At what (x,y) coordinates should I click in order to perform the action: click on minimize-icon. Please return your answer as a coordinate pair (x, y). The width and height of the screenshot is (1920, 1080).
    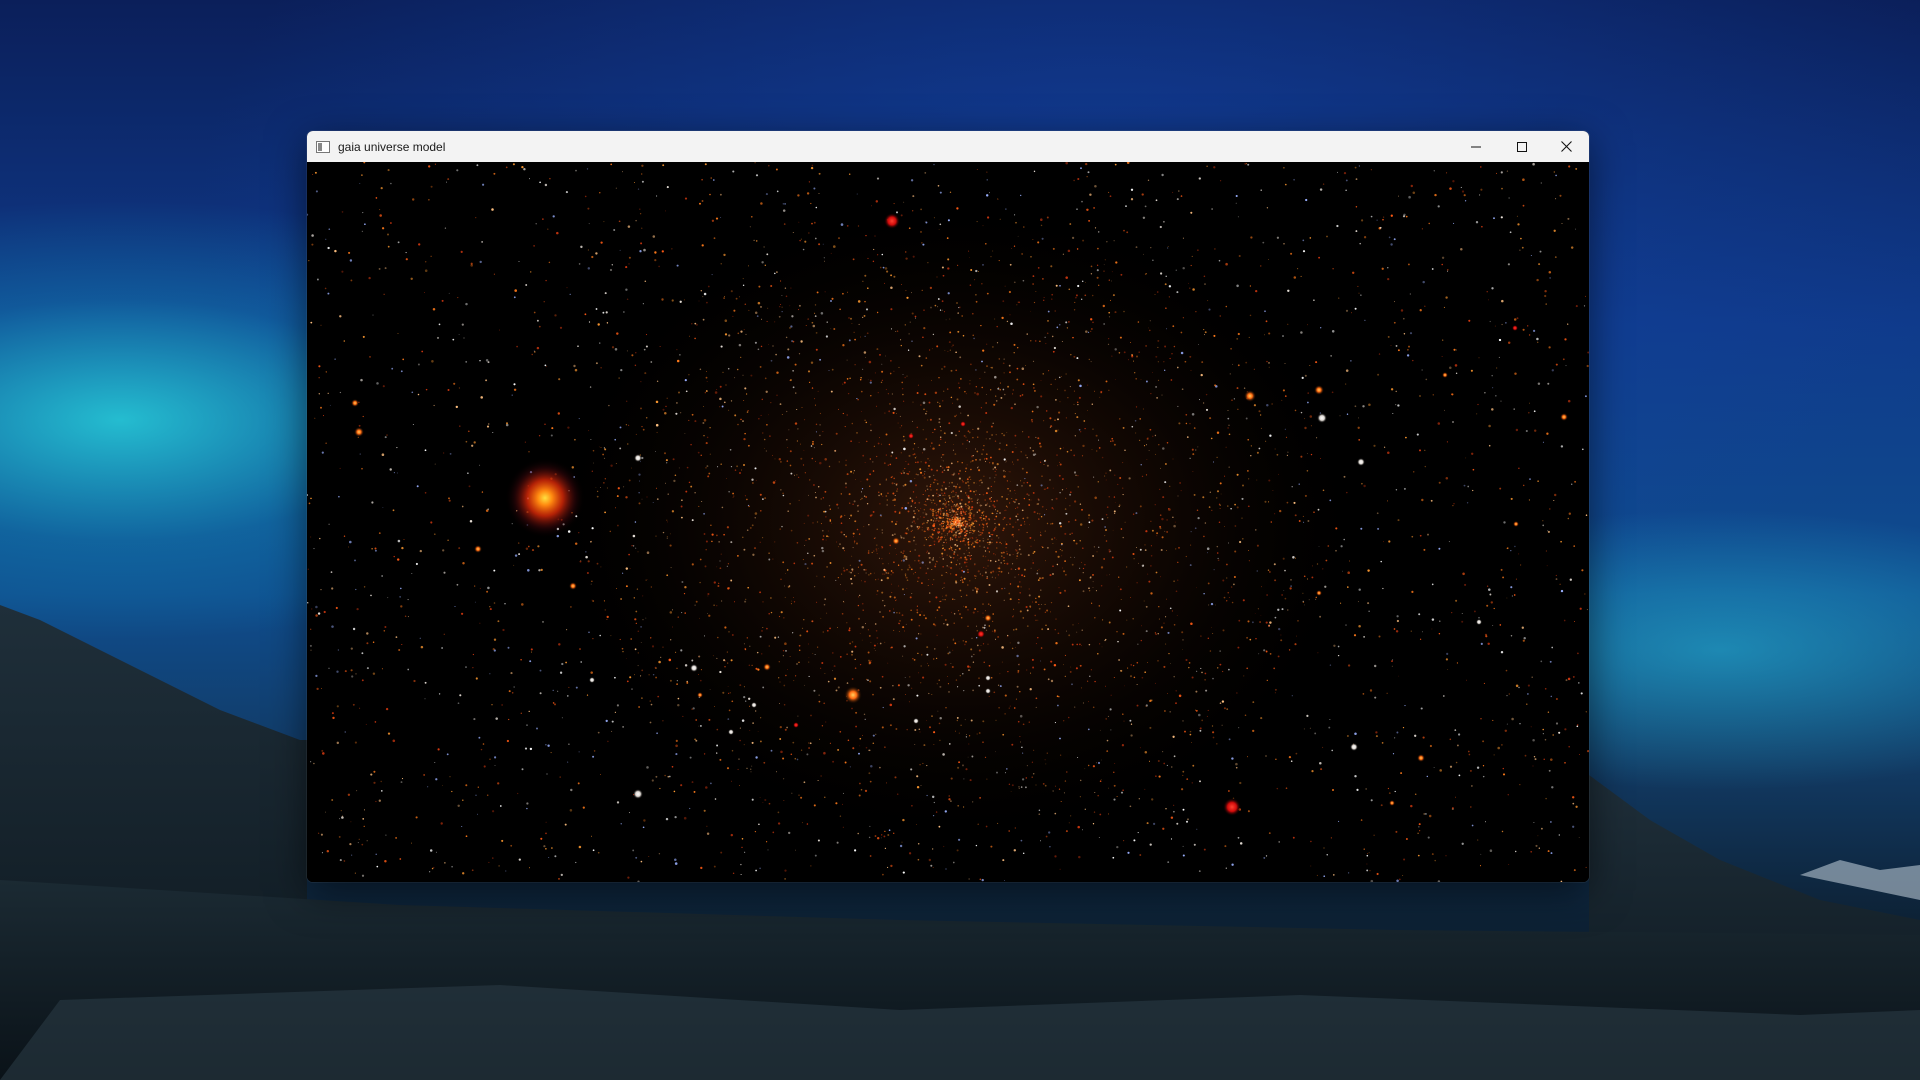
    Looking at the image, I should click on (1476, 146).